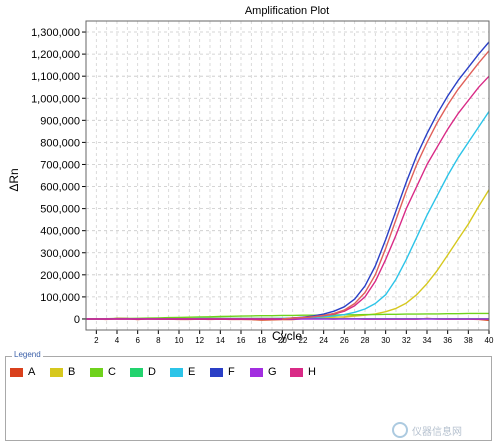 This screenshot has width=497, height=446. Describe the element at coordinates (56, 372) in the screenshot. I see `legend-swatch-b` at that location.